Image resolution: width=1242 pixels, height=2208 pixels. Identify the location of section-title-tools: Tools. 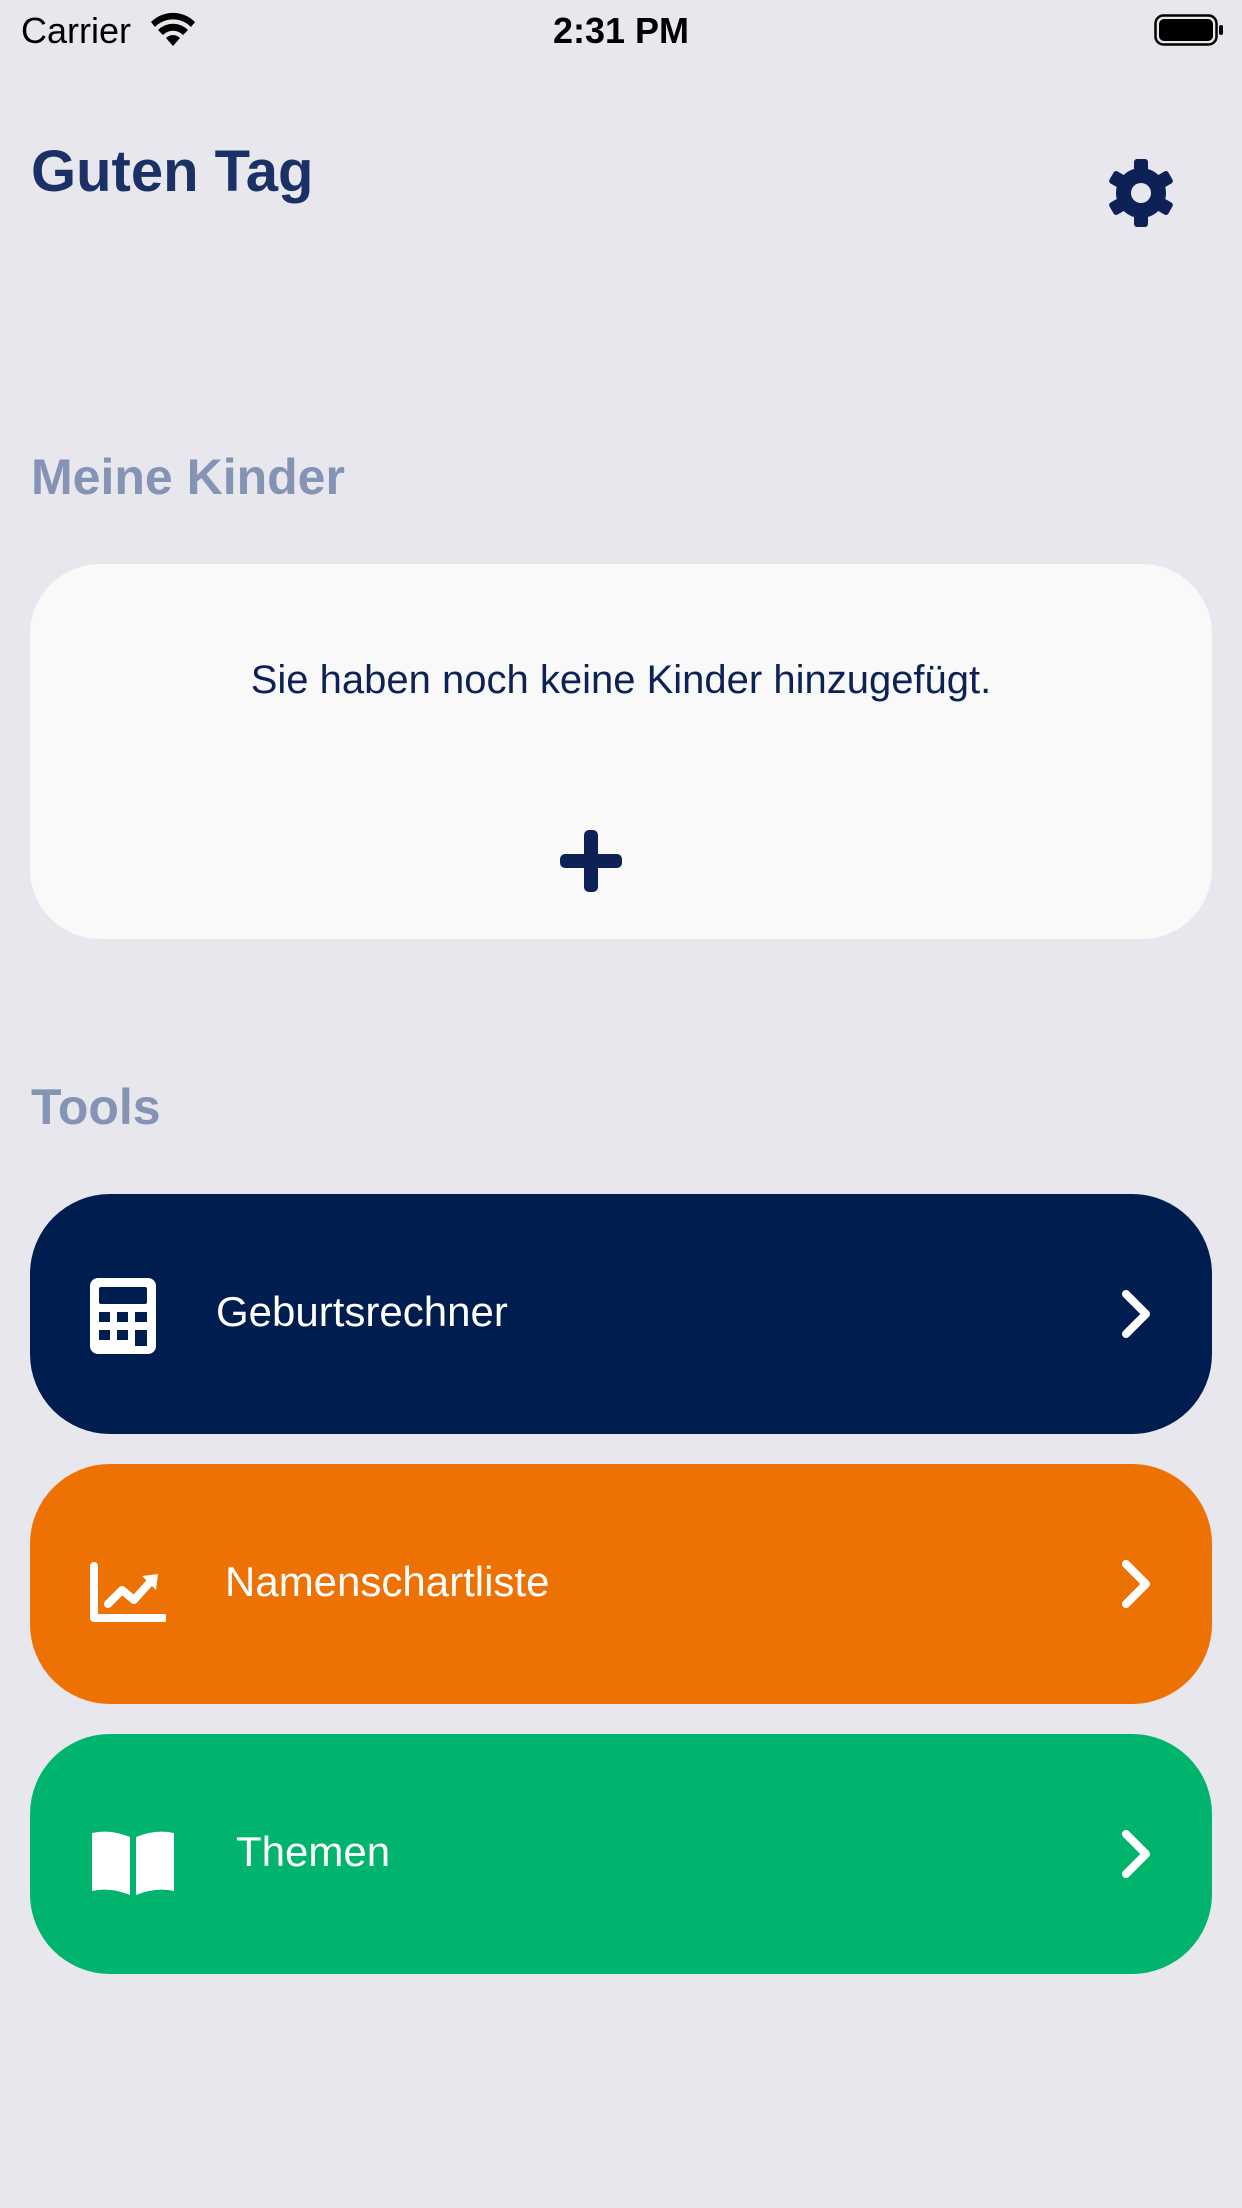
(96, 1107).